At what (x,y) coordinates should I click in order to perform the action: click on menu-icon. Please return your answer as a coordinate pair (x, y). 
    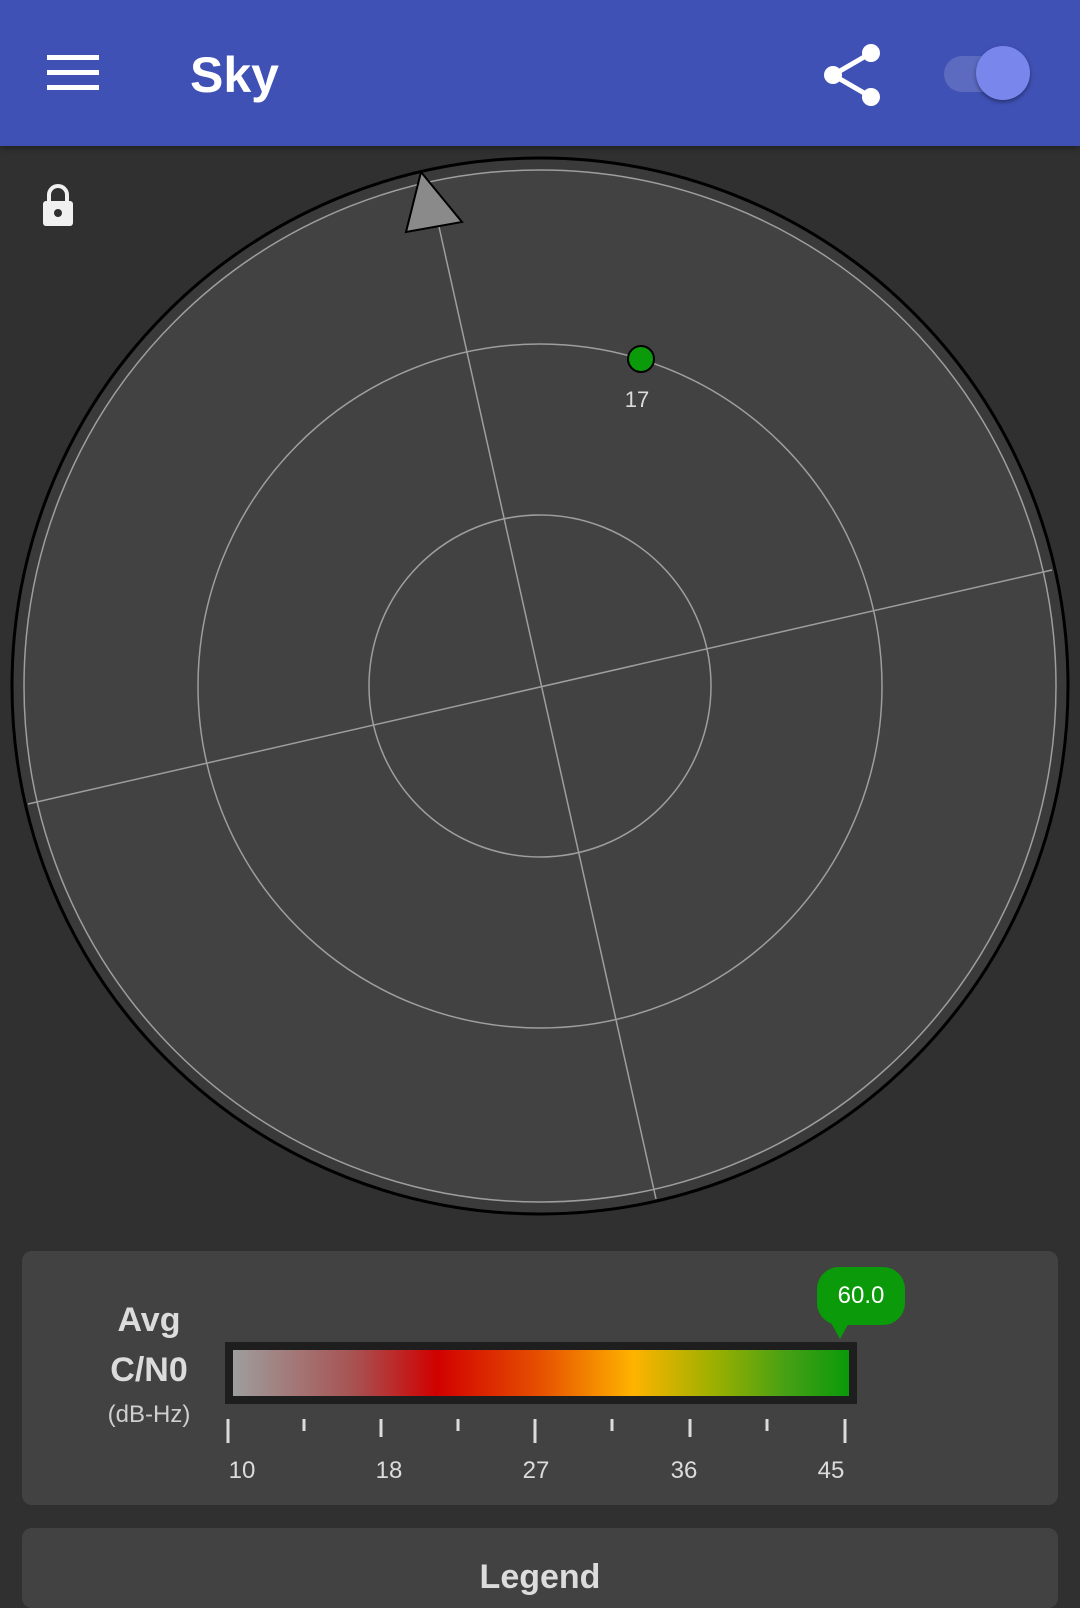
    Looking at the image, I should click on (73, 72).